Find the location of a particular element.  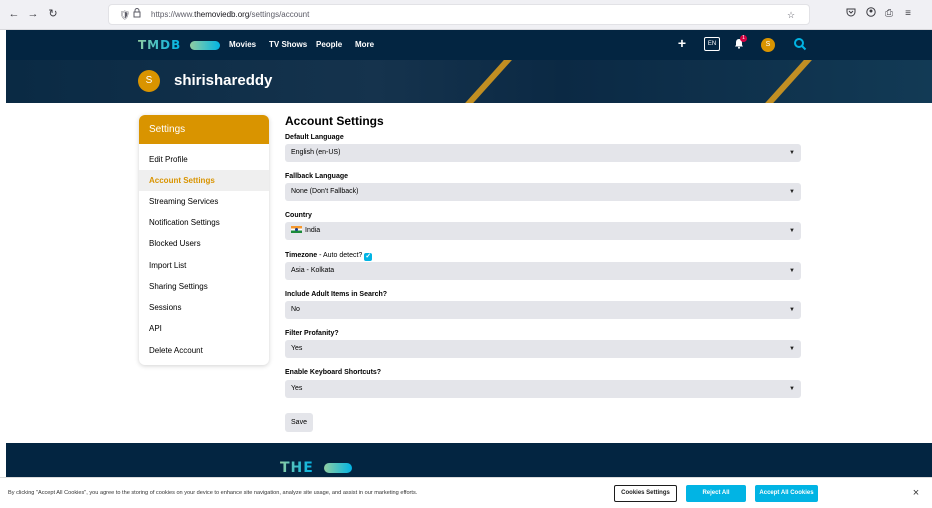

sidebar-item-streaming-services: Streaming Services is located at coordinates (204, 201).